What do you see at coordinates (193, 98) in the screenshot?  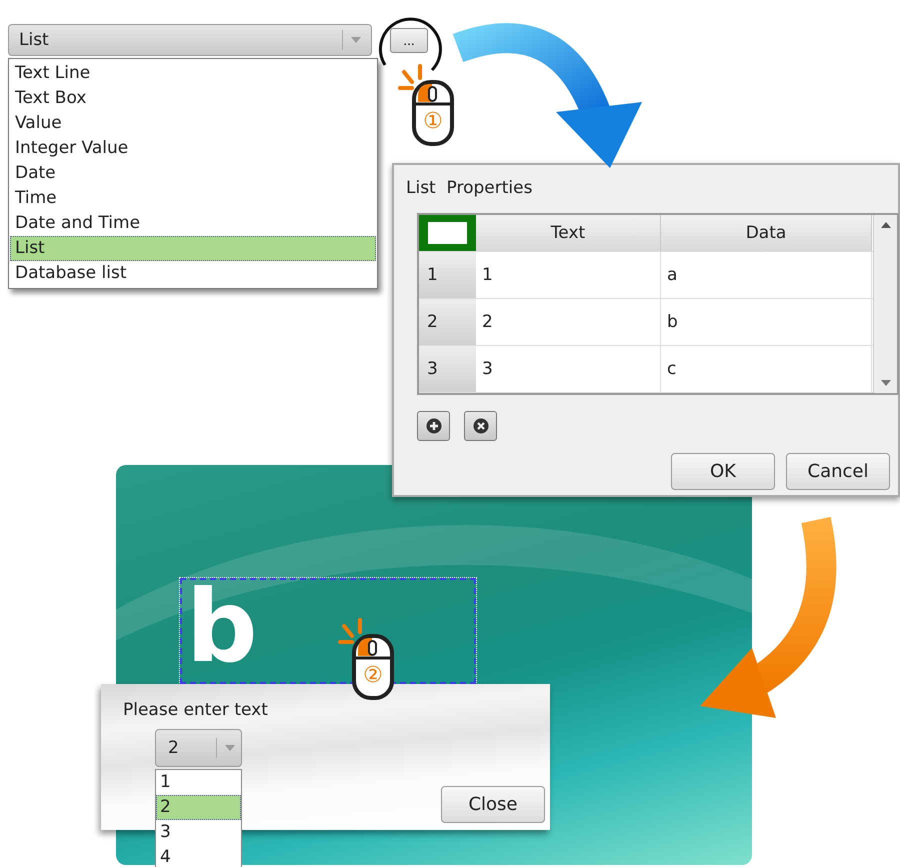 I see `dropdown-option: Text Box` at bounding box center [193, 98].